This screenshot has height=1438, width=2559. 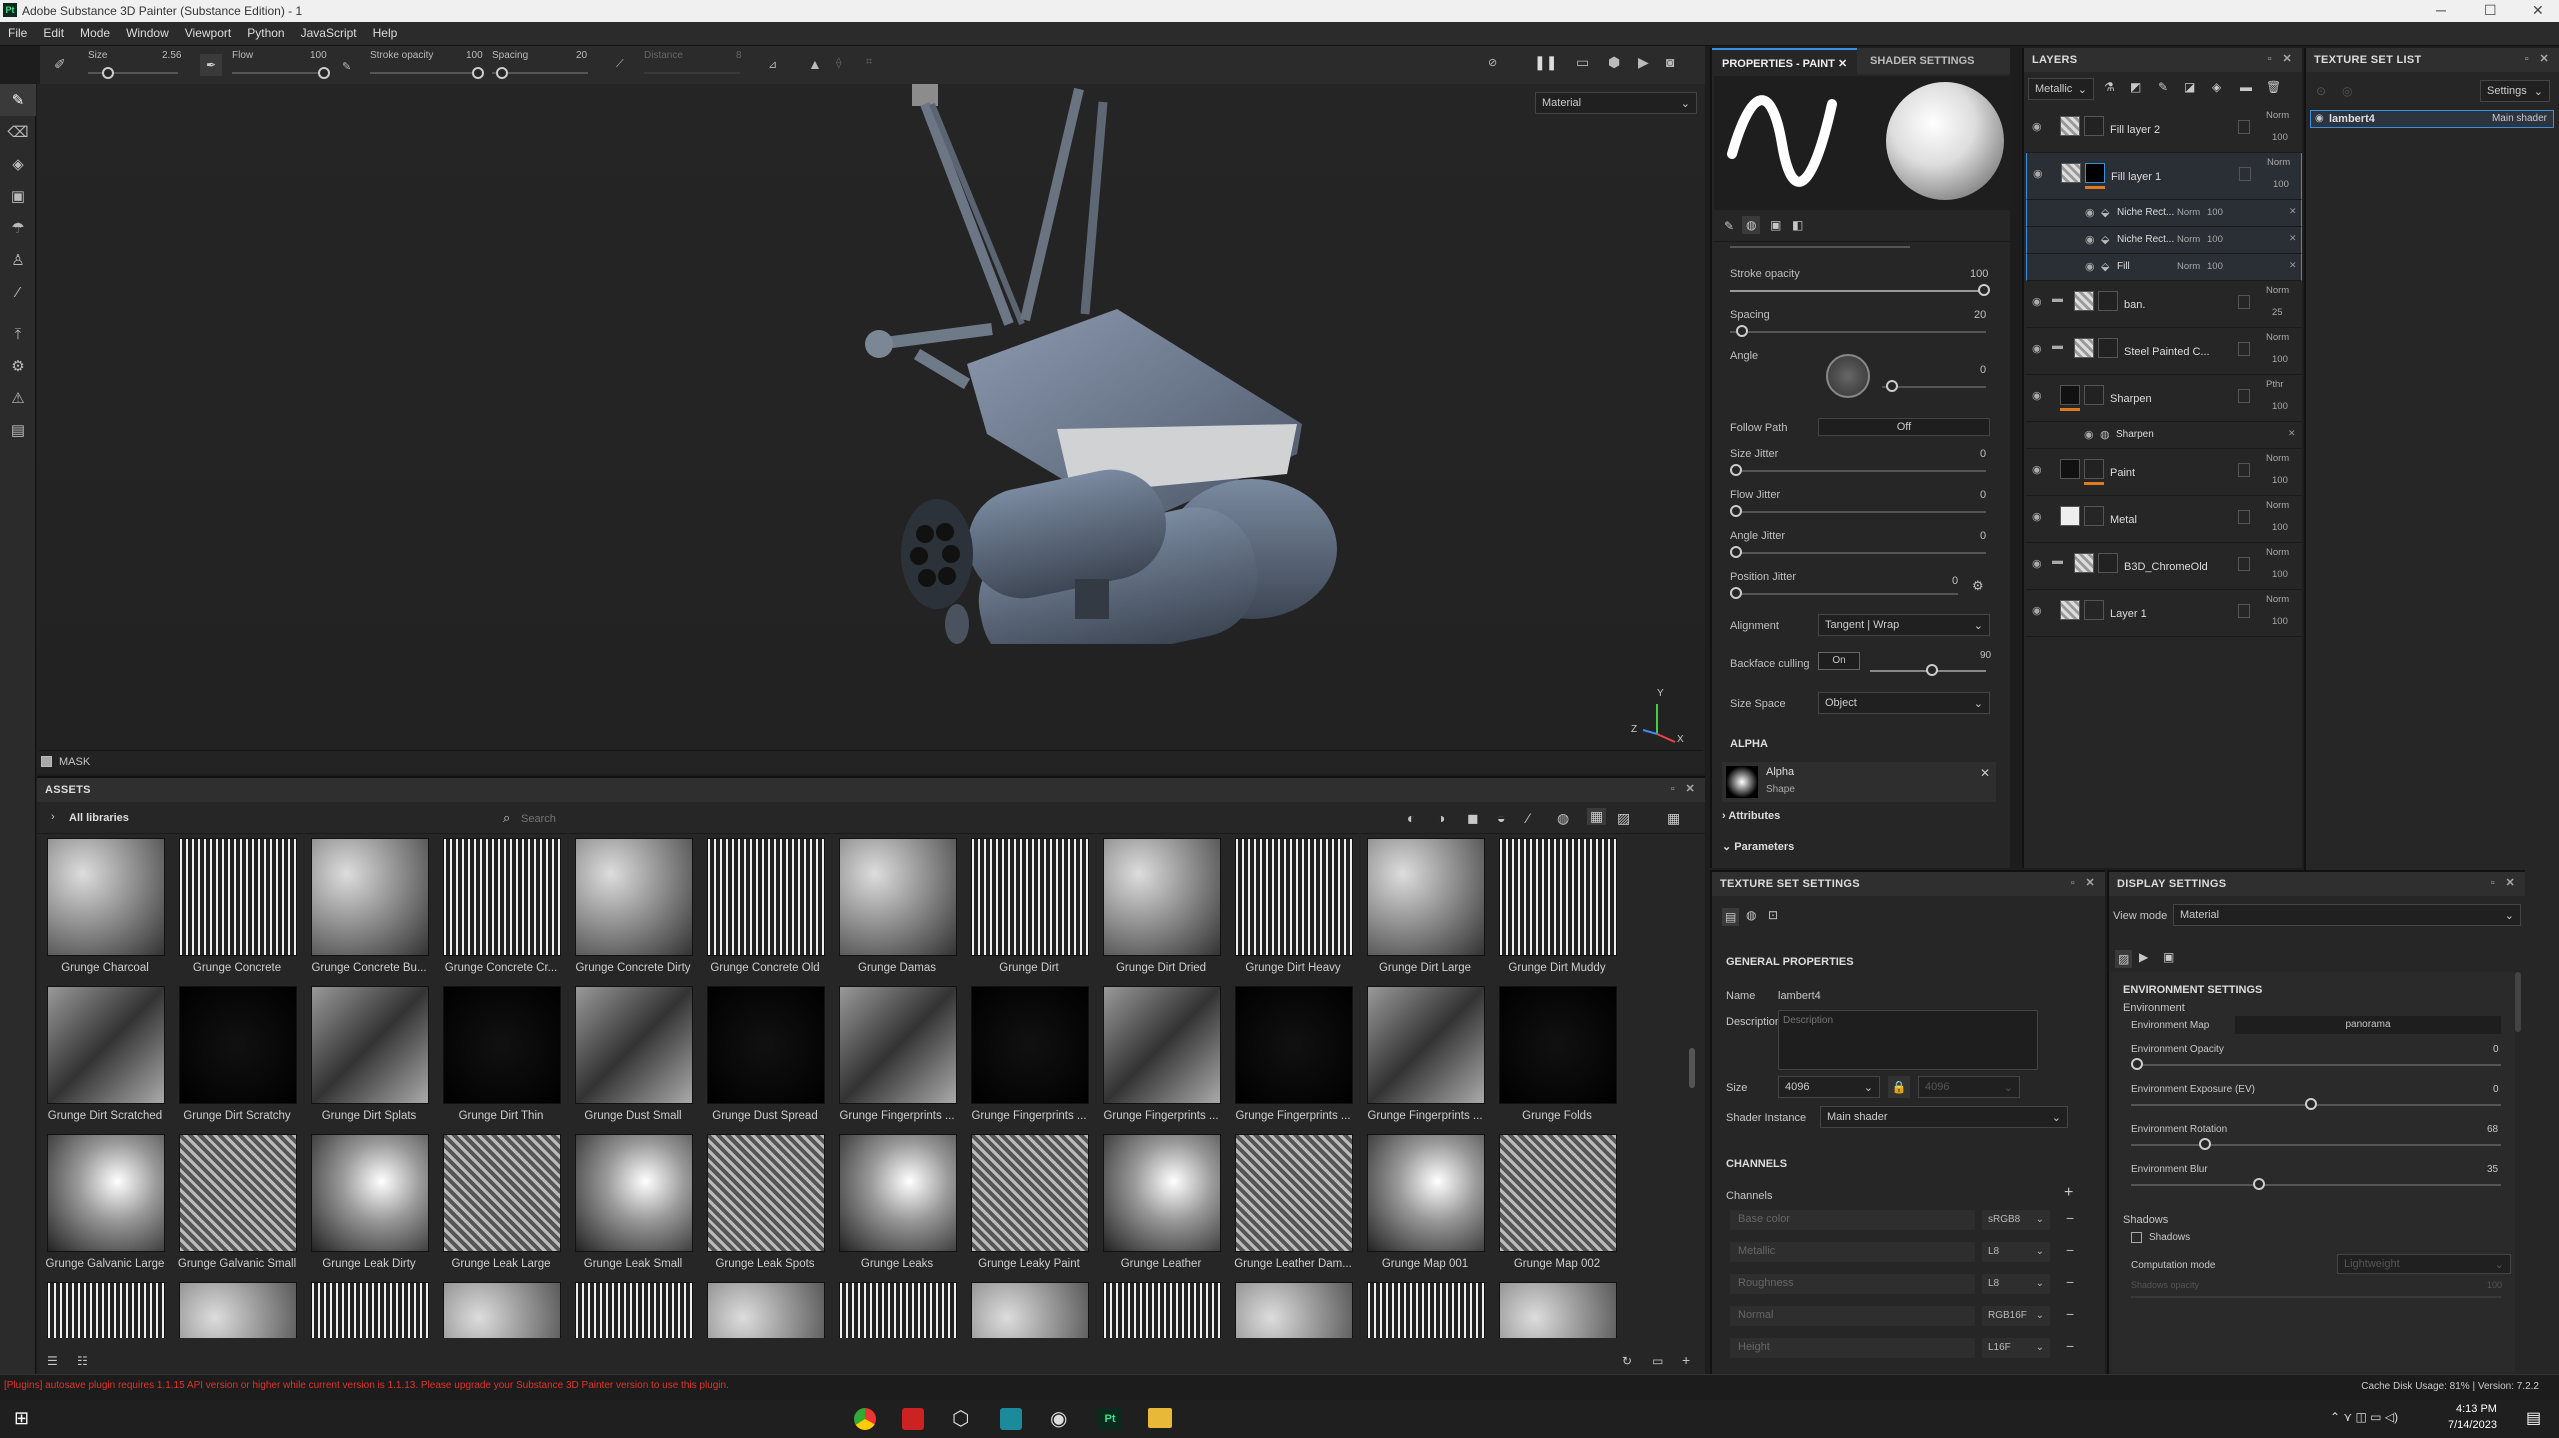 I want to click on folder-icon: ▬, so click(x=2057, y=299).